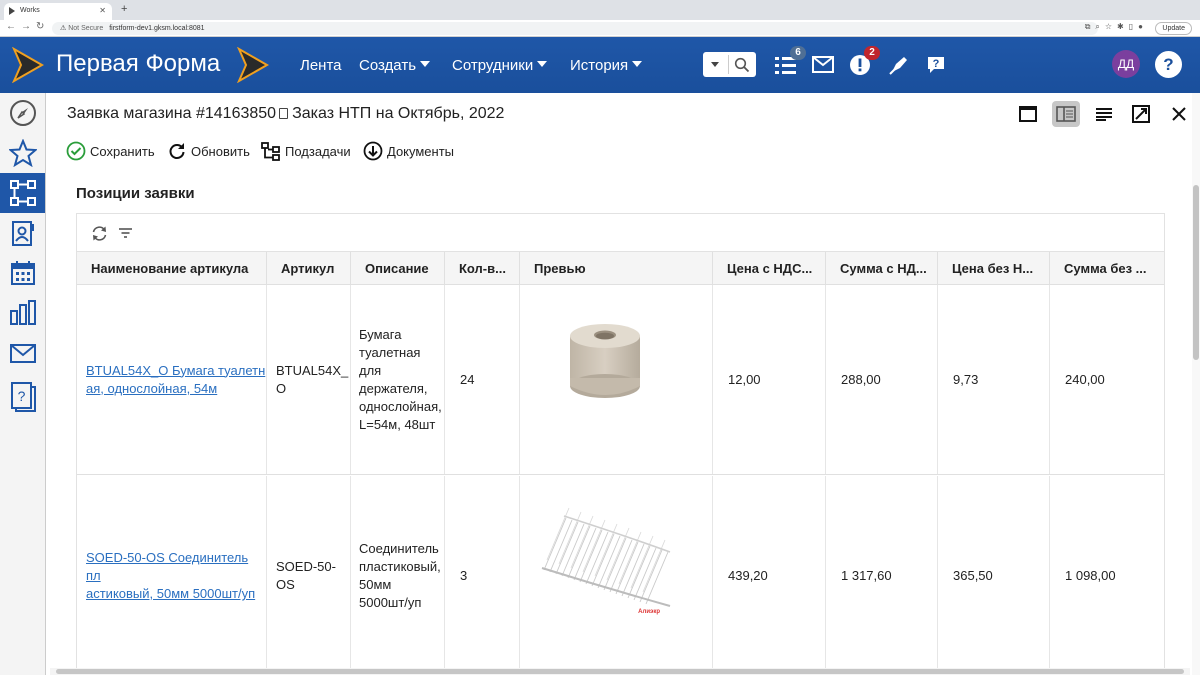 This screenshot has width=1200, height=675. I want to click on help-icon: ?, so click(1168, 64).